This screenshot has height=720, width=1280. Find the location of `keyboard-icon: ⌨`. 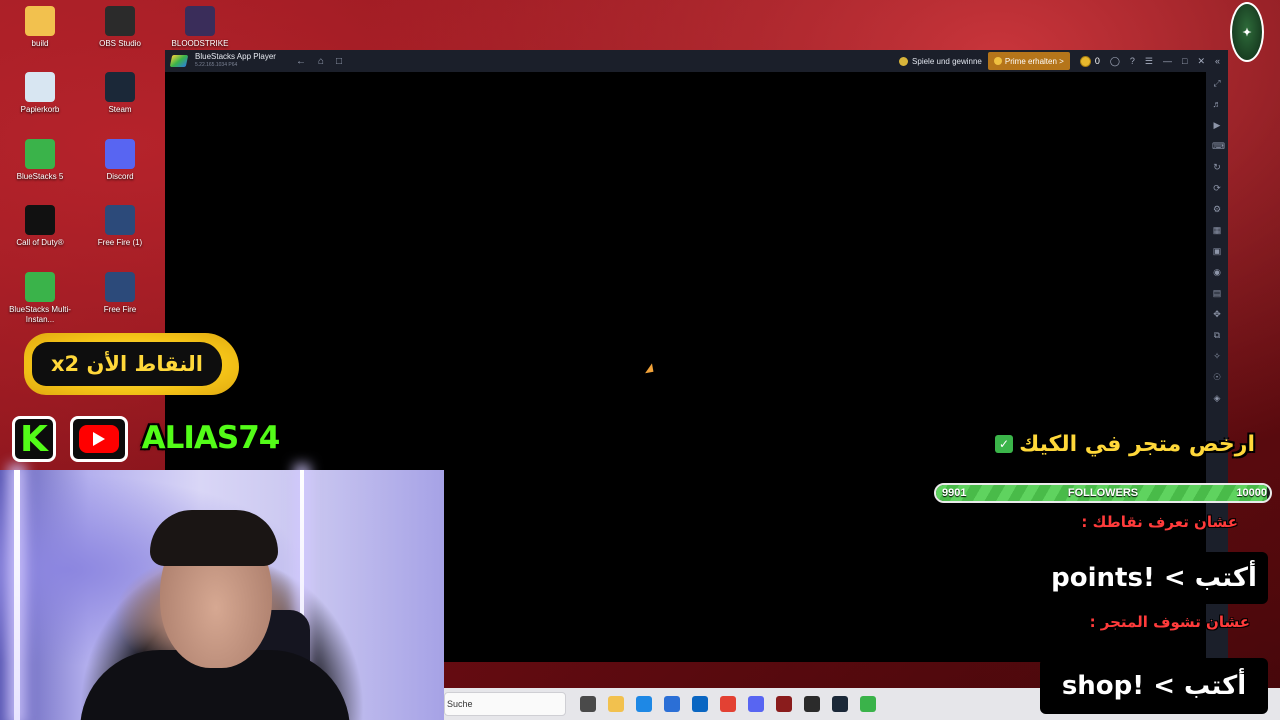

keyboard-icon: ⌨ is located at coordinates (1218, 146).